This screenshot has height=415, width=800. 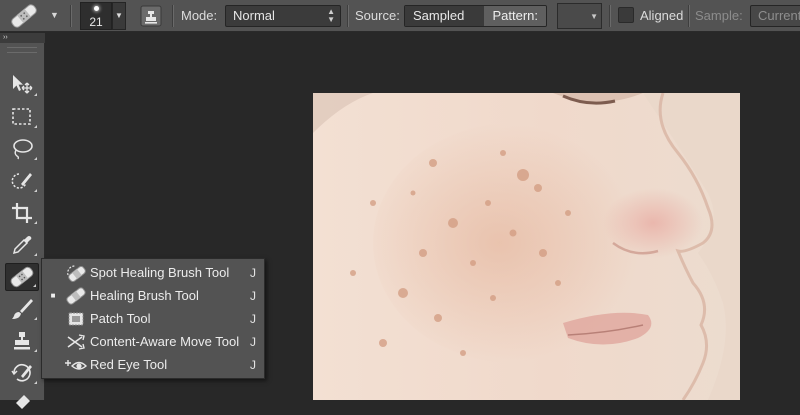 I want to click on menu-item-spot-healing-brush: Spot Healing Brush Tool J, so click(x=153, y=272).